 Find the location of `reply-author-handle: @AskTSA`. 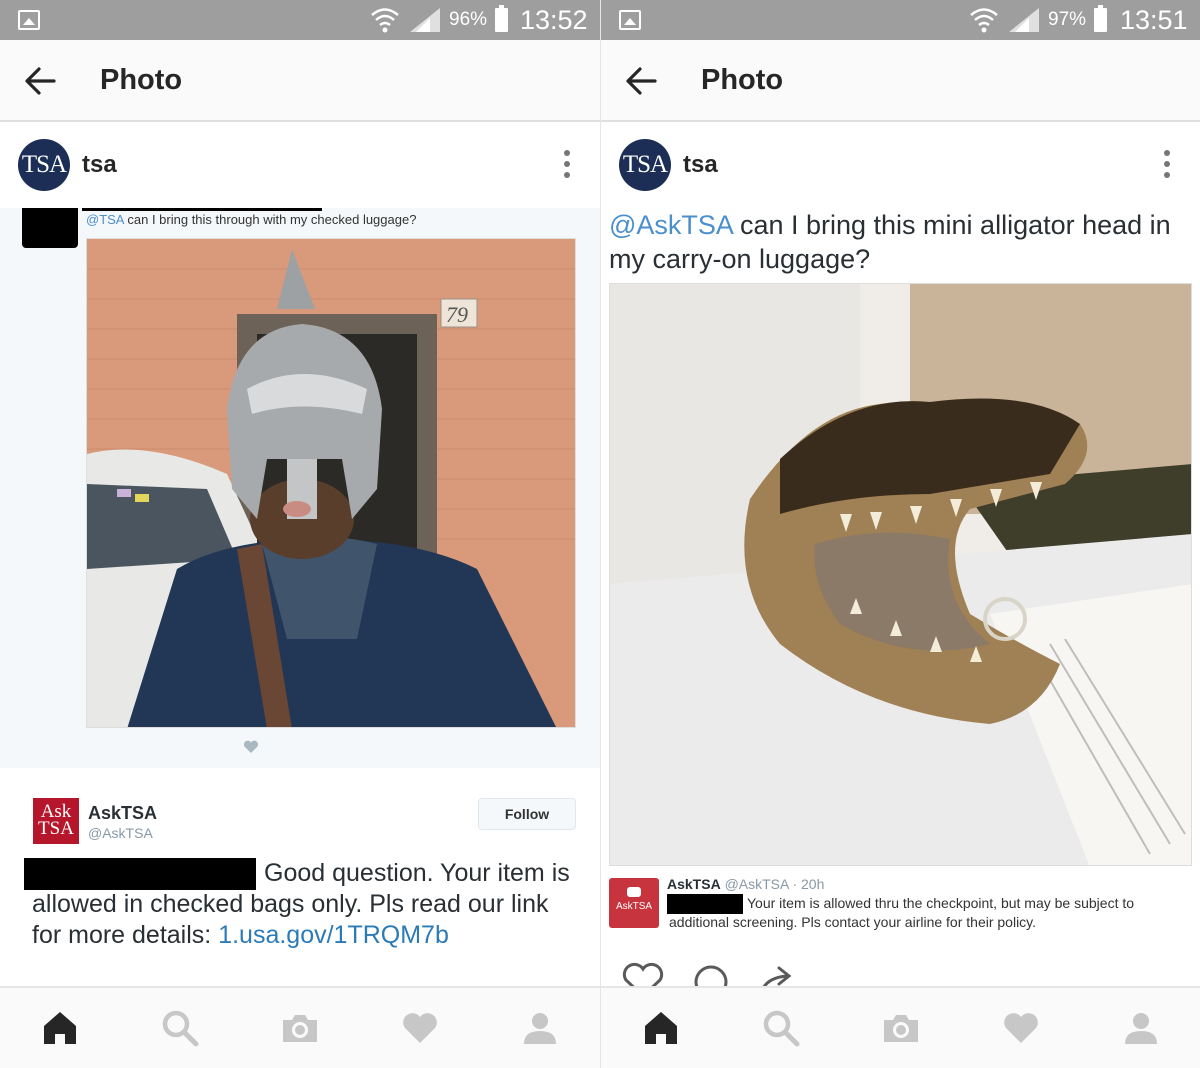

reply-author-handle: @AskTSA is located at coordinates (120, 833).